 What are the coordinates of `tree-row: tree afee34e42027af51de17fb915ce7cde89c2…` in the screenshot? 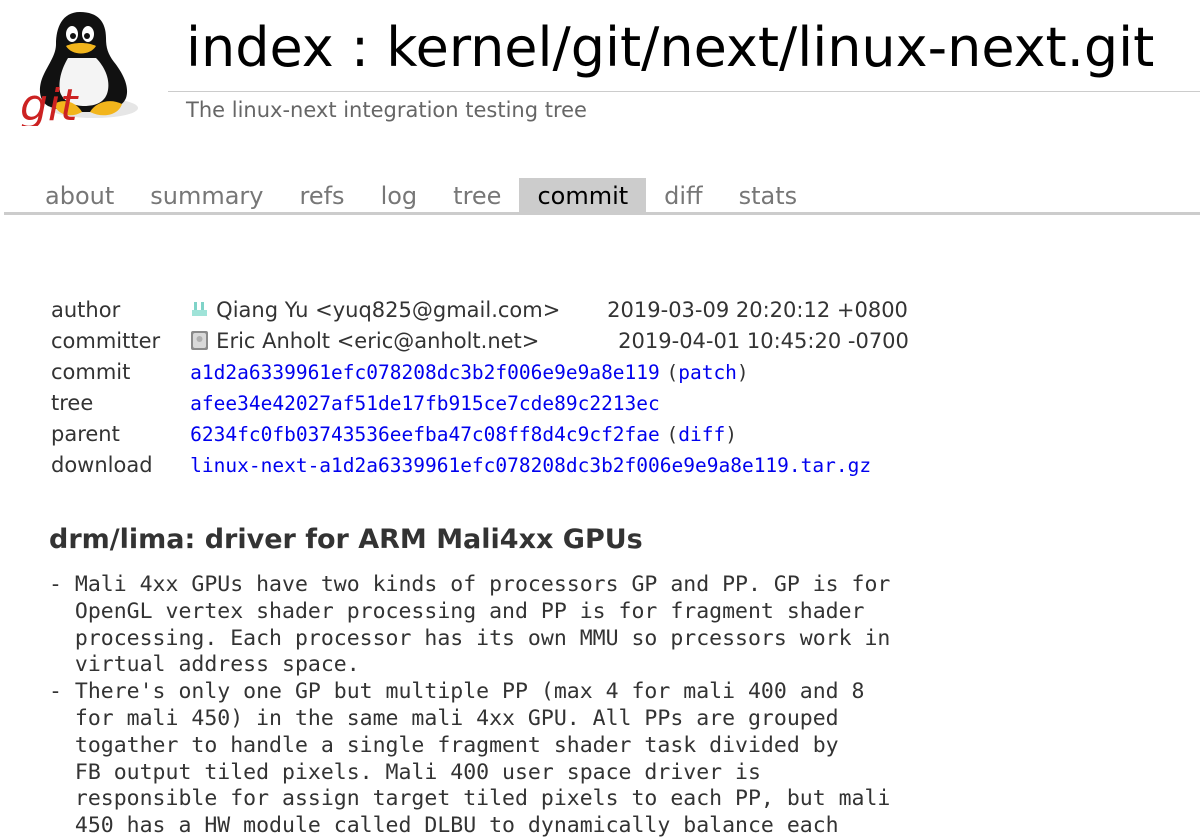 It's located at (477, 402).